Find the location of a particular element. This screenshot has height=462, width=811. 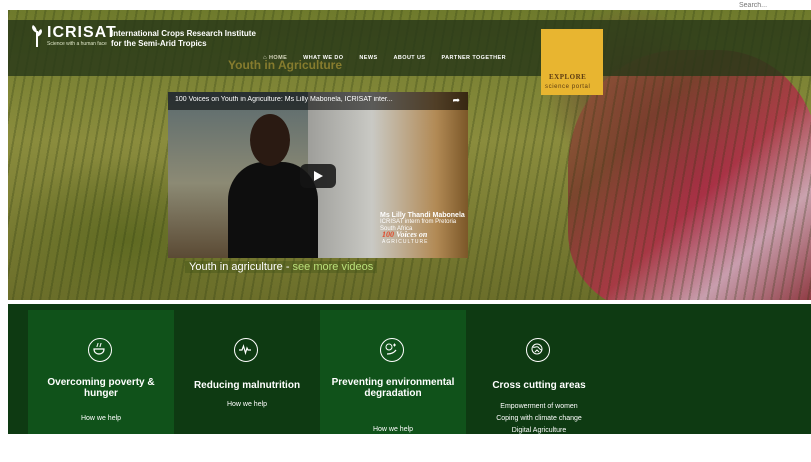

logo-tagline: Science with a human face is located at coordinates (77, 44).